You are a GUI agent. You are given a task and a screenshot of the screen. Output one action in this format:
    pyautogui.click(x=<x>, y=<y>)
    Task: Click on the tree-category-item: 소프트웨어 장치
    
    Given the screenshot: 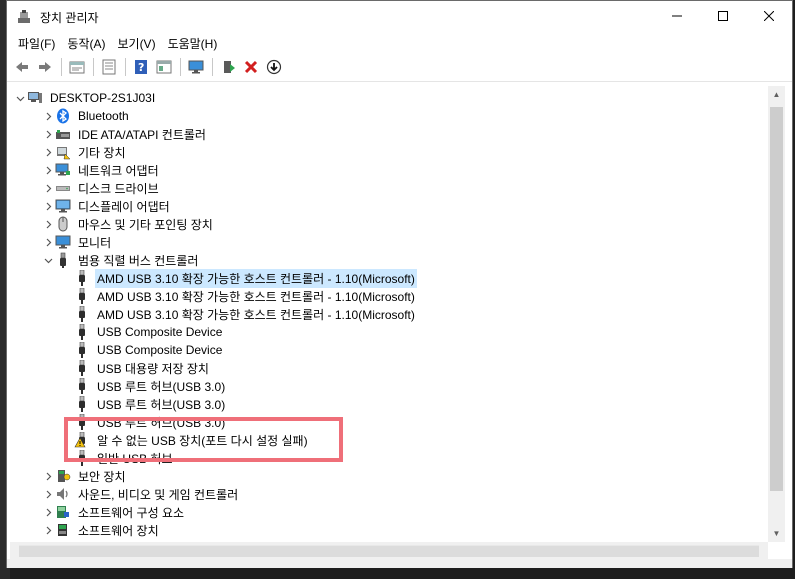 What is the action you would take?
    pyautogui.click(x=101, y=530)
    